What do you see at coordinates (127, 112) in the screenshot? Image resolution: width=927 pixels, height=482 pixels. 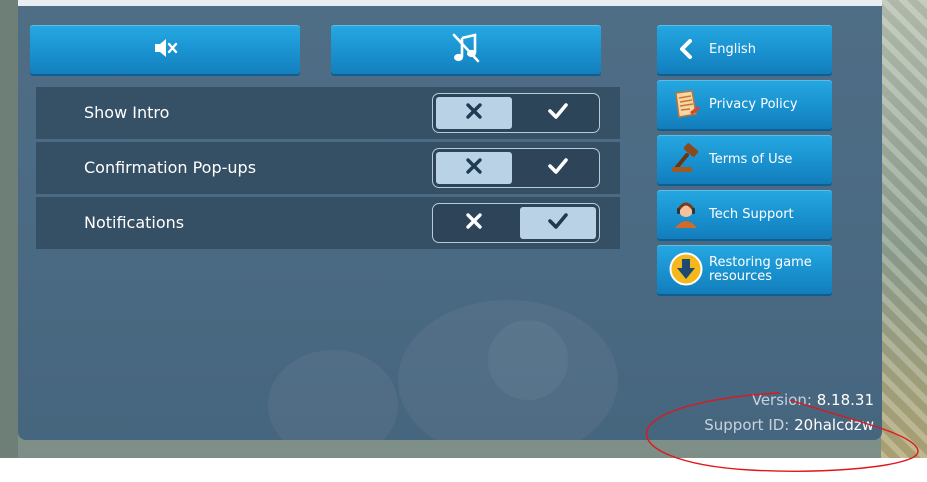 I see `setting-label: Show Intro` at bounding box center [127, 112].